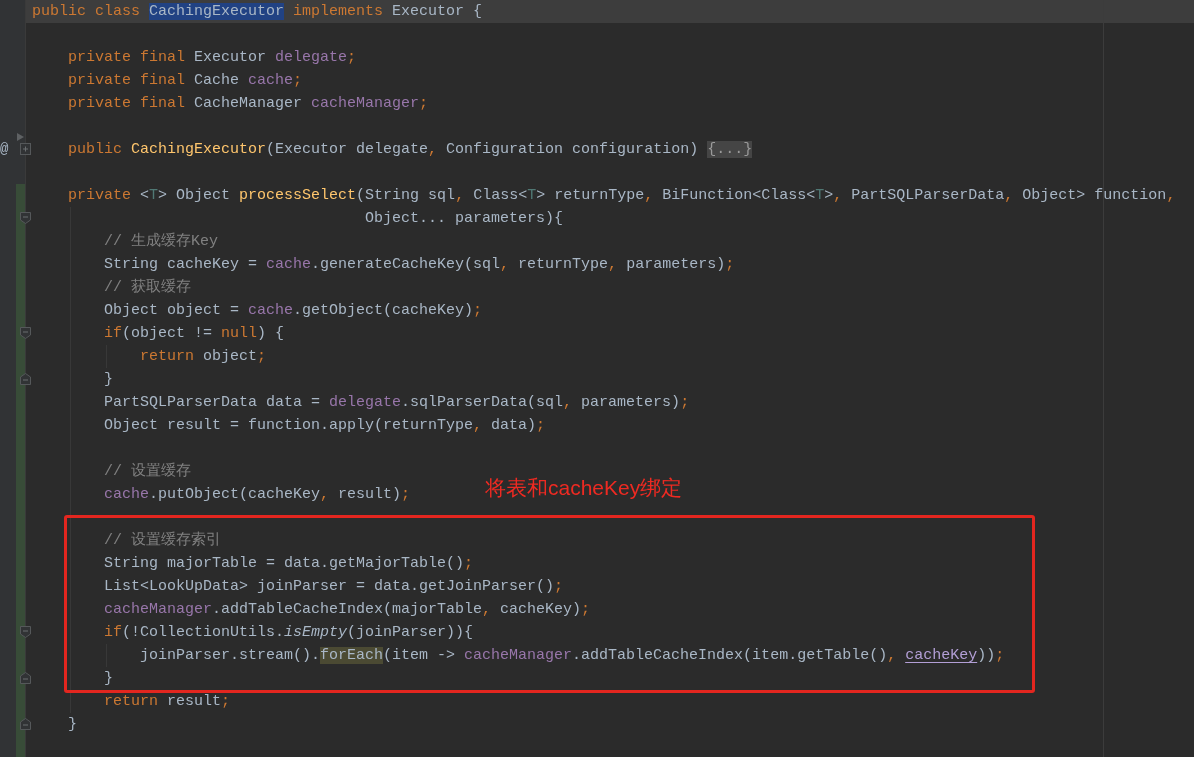 Image resolution: width=1194 pixels, height=757 pixels. Describe the element at coordinates (185, 81) in the screenshot. I see `code-line: private final Cache cache;` at that location.